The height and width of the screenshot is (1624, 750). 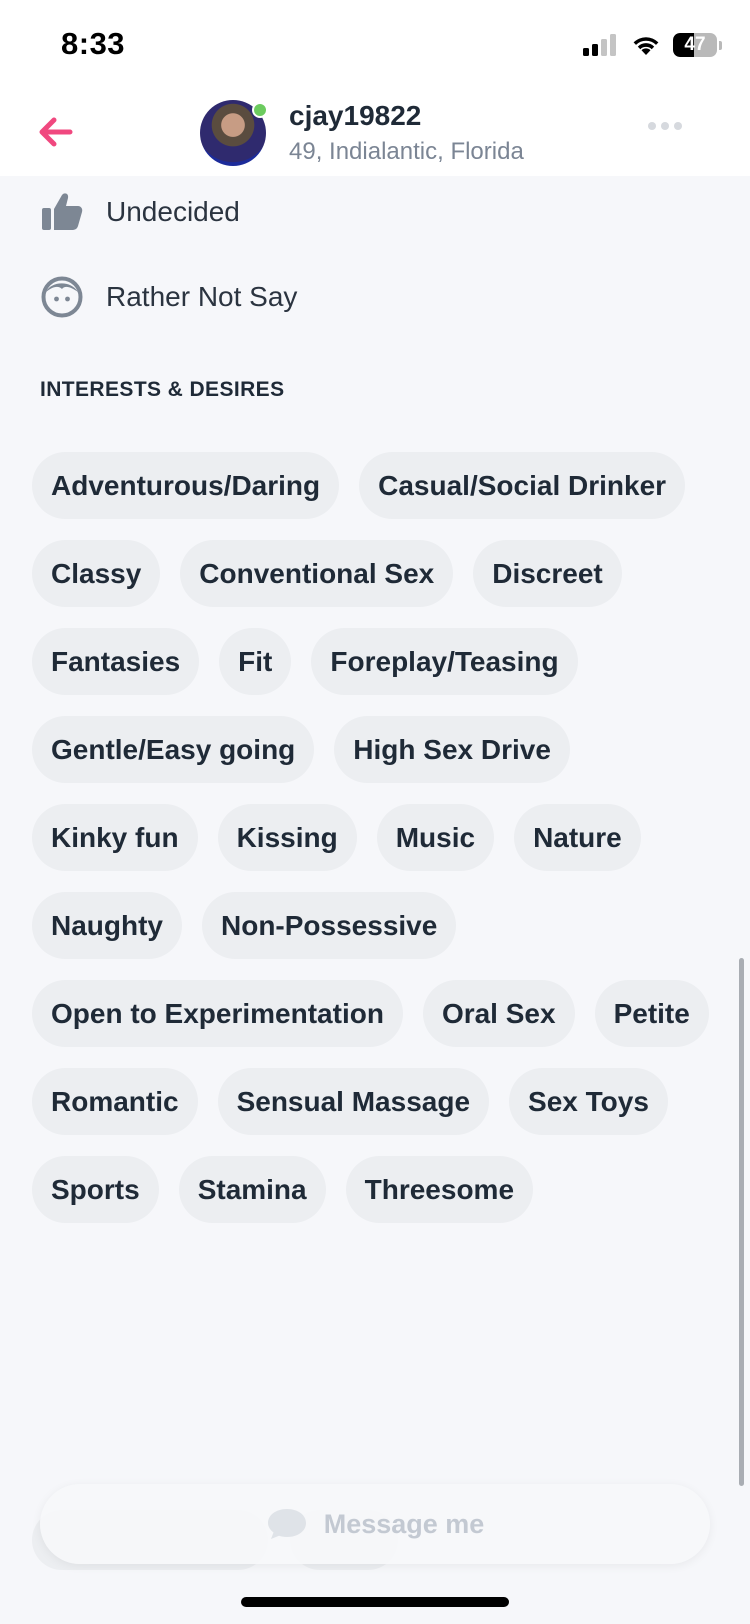 What do you see at coordinates (173, 211) in the screenshot?
I see `detail-text: Undecided` at bounding box center [173, 211].